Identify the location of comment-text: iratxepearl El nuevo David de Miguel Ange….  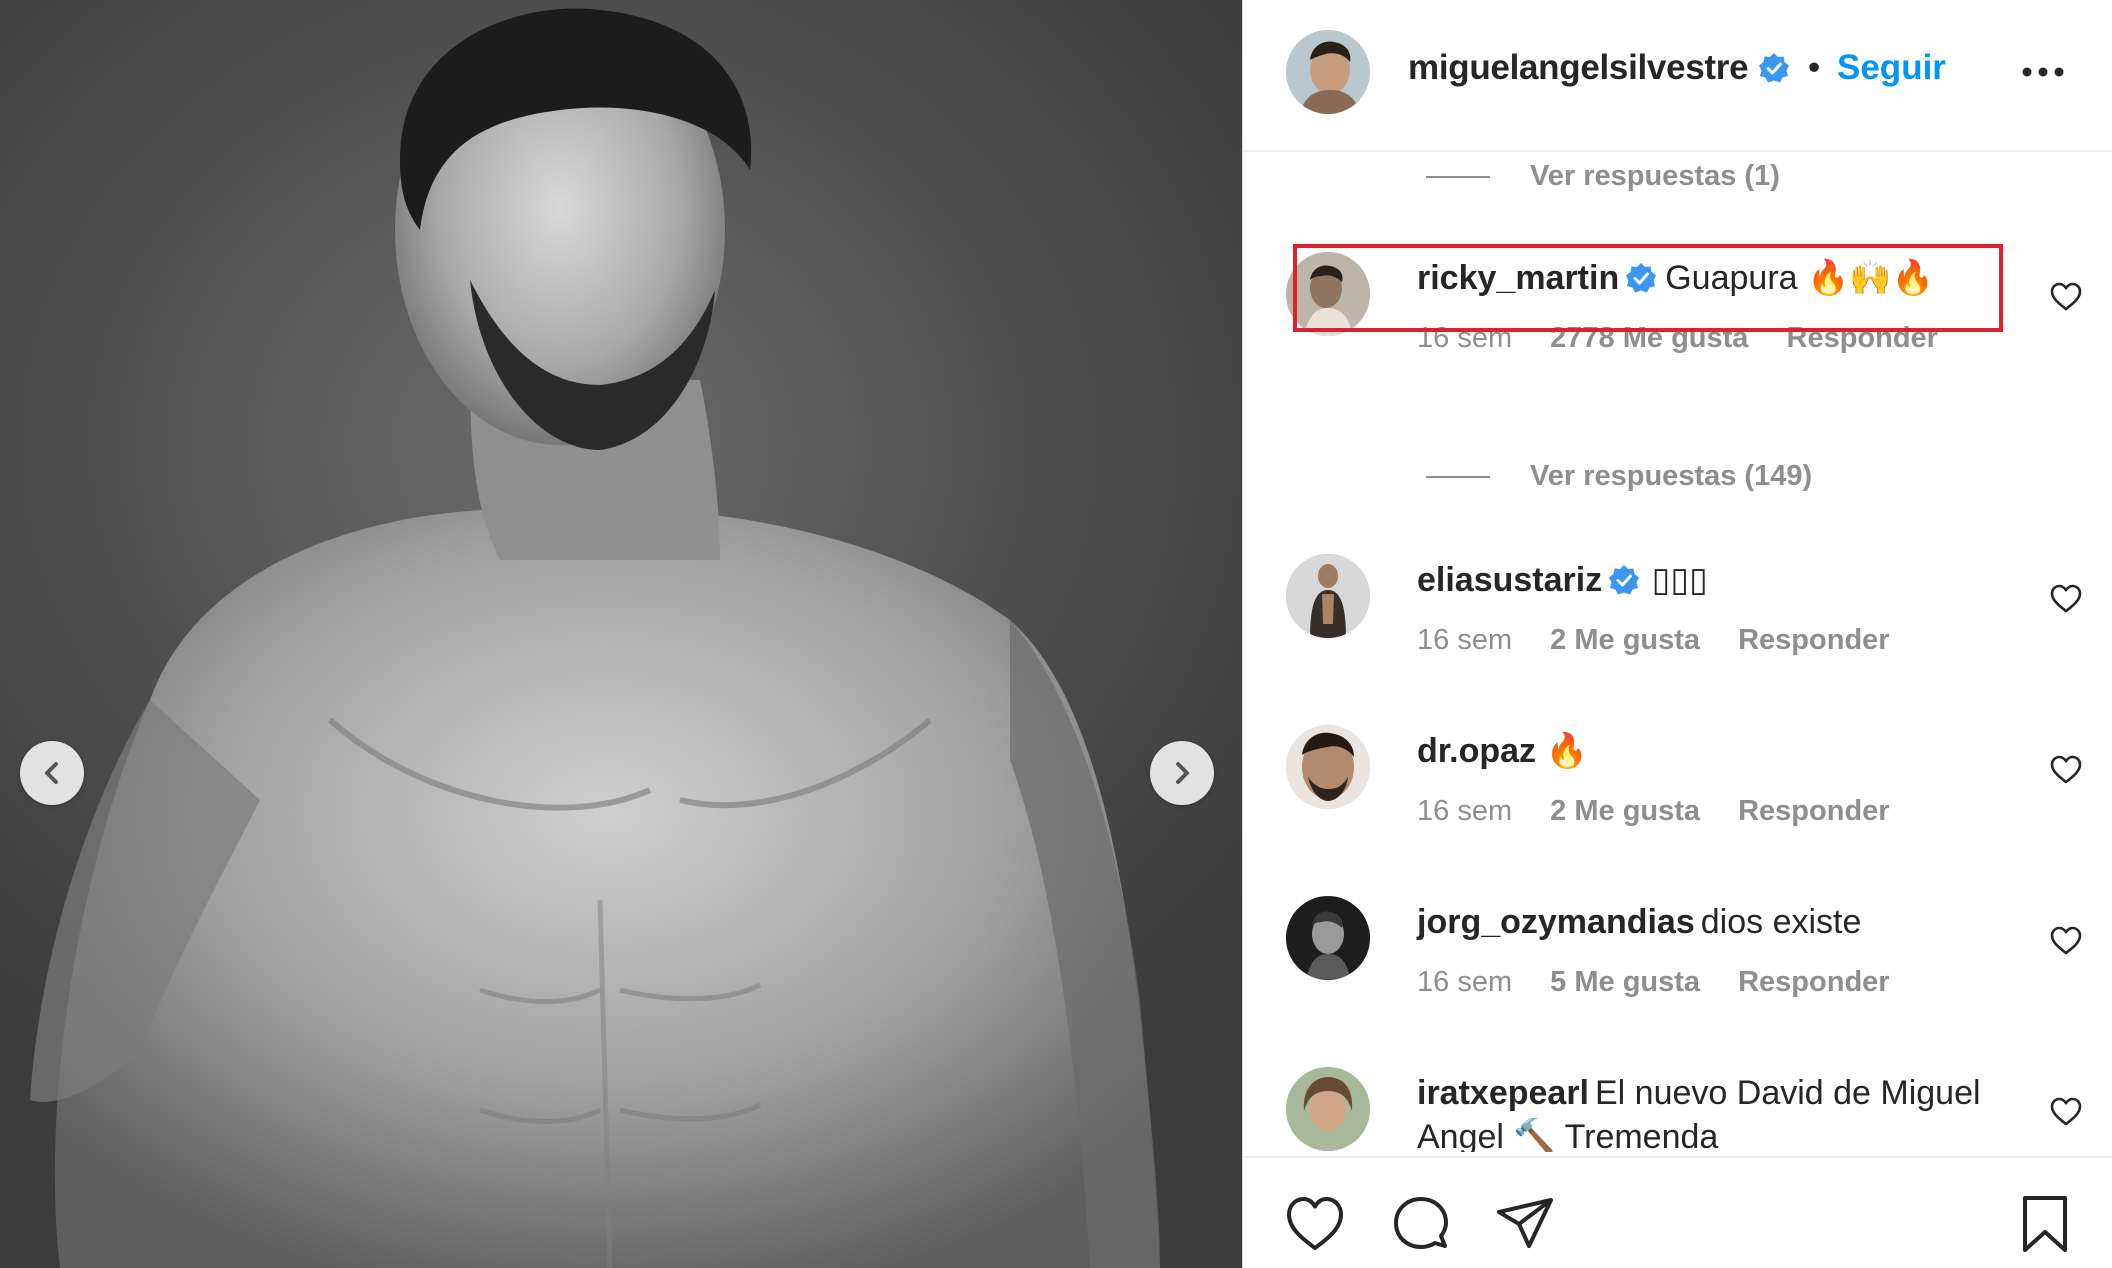
(1717, 1111).